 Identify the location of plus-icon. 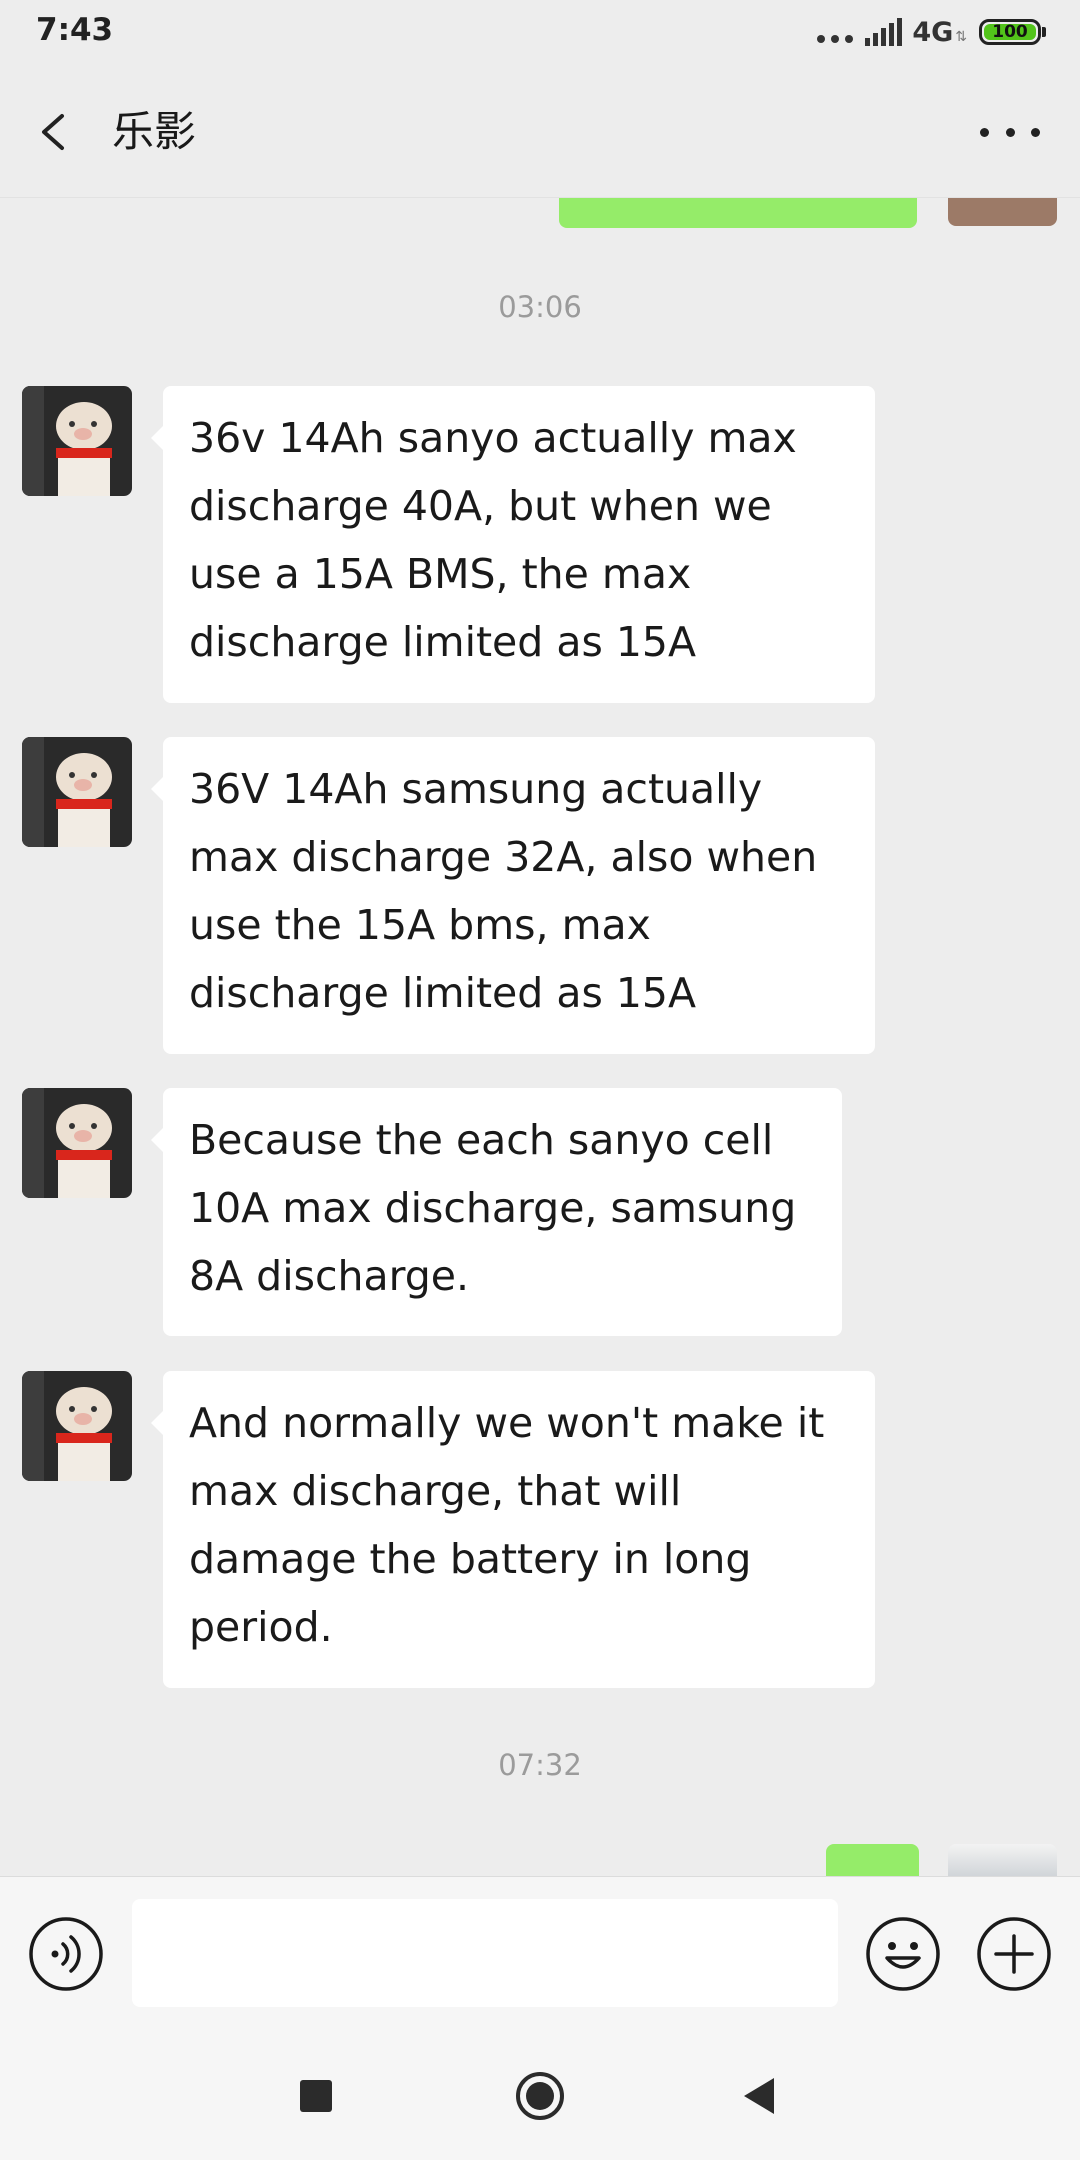
(1014, 1954).